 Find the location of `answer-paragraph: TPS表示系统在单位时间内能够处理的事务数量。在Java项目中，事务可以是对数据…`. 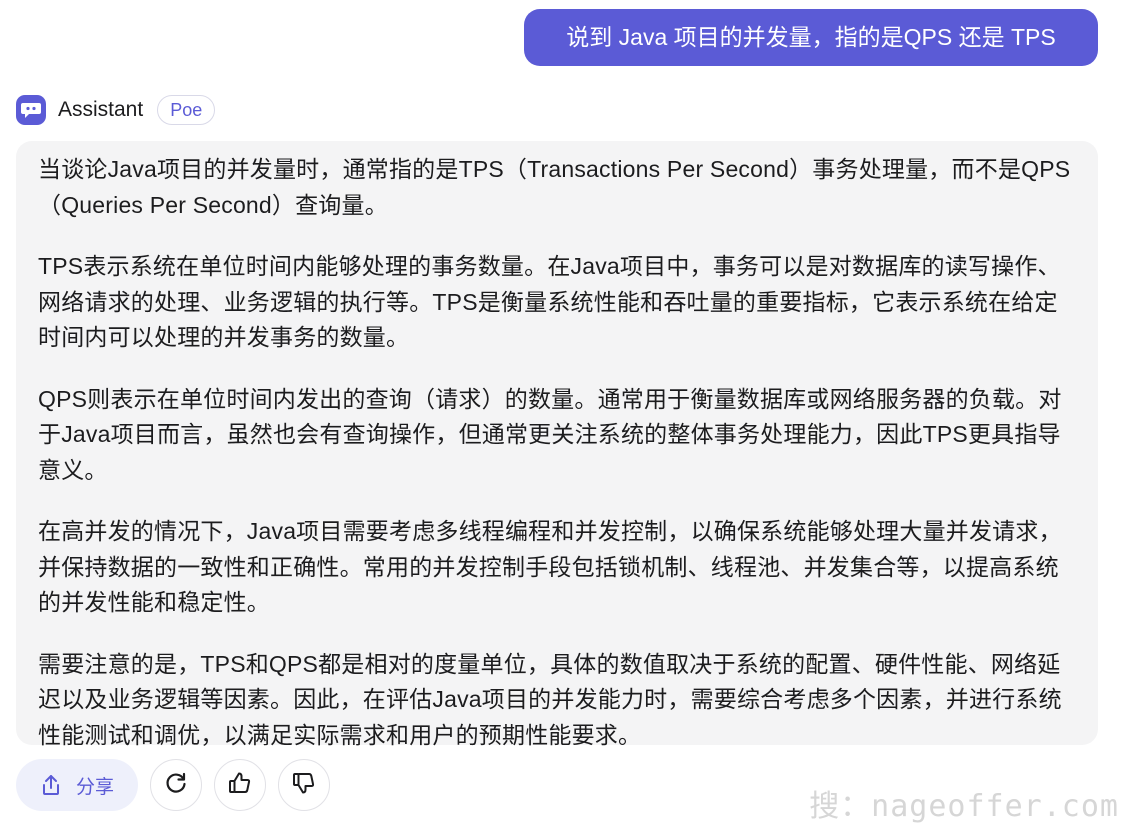

answer-paragraph: TPS表示系统在单位时间内能够处理的事务数量。在Java项目中，事务可以是对数据… is located at coordinates (549, 301).